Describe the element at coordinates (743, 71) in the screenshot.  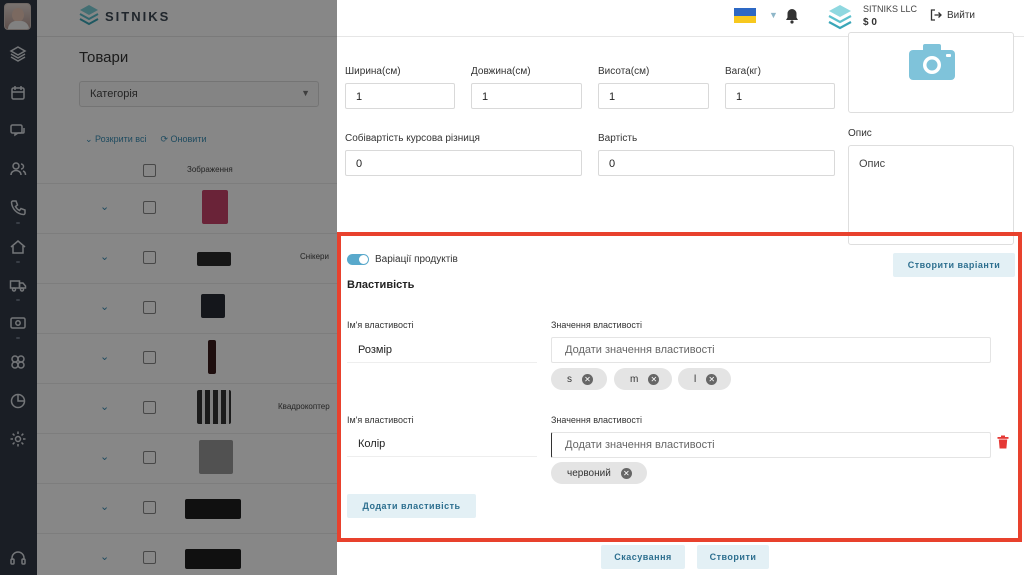
I see `weight-label: Вага(кг)` at that location.